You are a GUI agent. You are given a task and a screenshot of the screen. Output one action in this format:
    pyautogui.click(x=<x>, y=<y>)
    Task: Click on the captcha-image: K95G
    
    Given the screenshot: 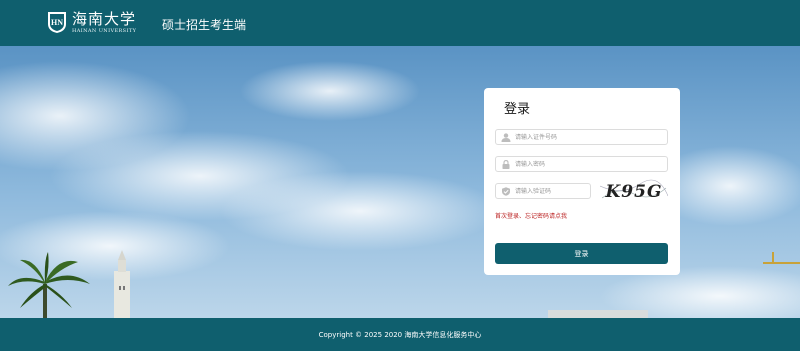 What is the action you would take?
    pyautogui.click(x=634, y=191)
    